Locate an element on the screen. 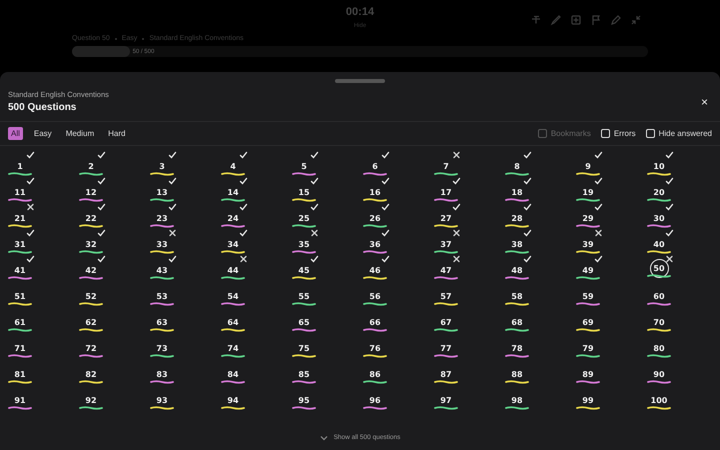  question-number: 92 is located at coordinates (91, 400).